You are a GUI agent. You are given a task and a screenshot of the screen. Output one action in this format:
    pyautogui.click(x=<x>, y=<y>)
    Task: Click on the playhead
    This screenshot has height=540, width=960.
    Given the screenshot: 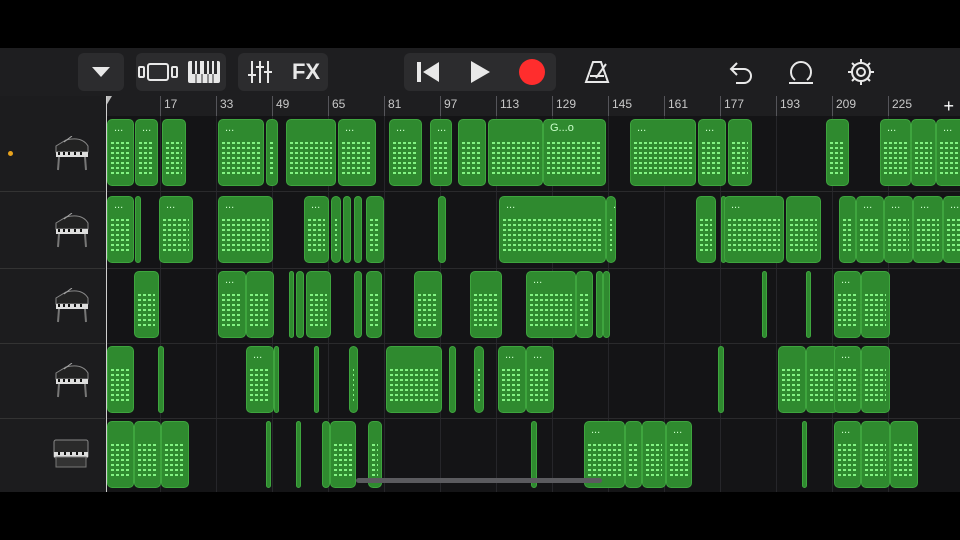 What is the action you would take?
    pyautogui.click(x=106, y=294)
    